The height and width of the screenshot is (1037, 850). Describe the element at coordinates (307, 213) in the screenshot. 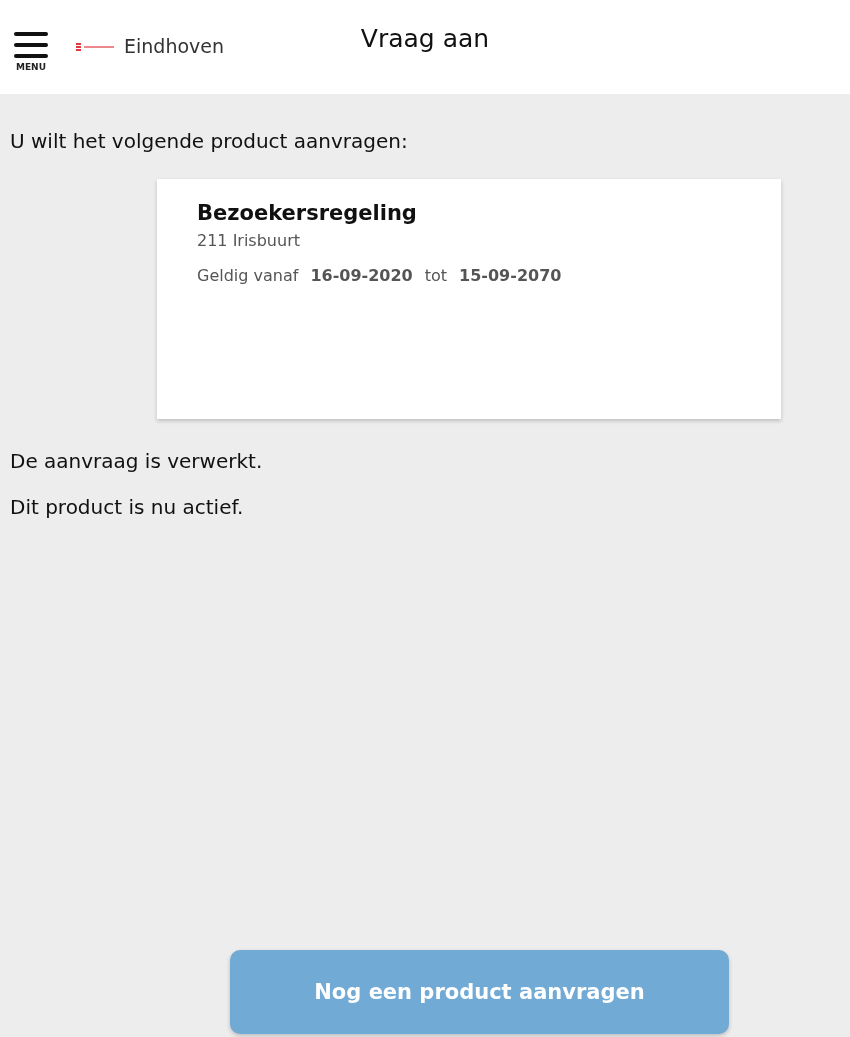

I see `product-name: Bezoekersregeling` at that location.